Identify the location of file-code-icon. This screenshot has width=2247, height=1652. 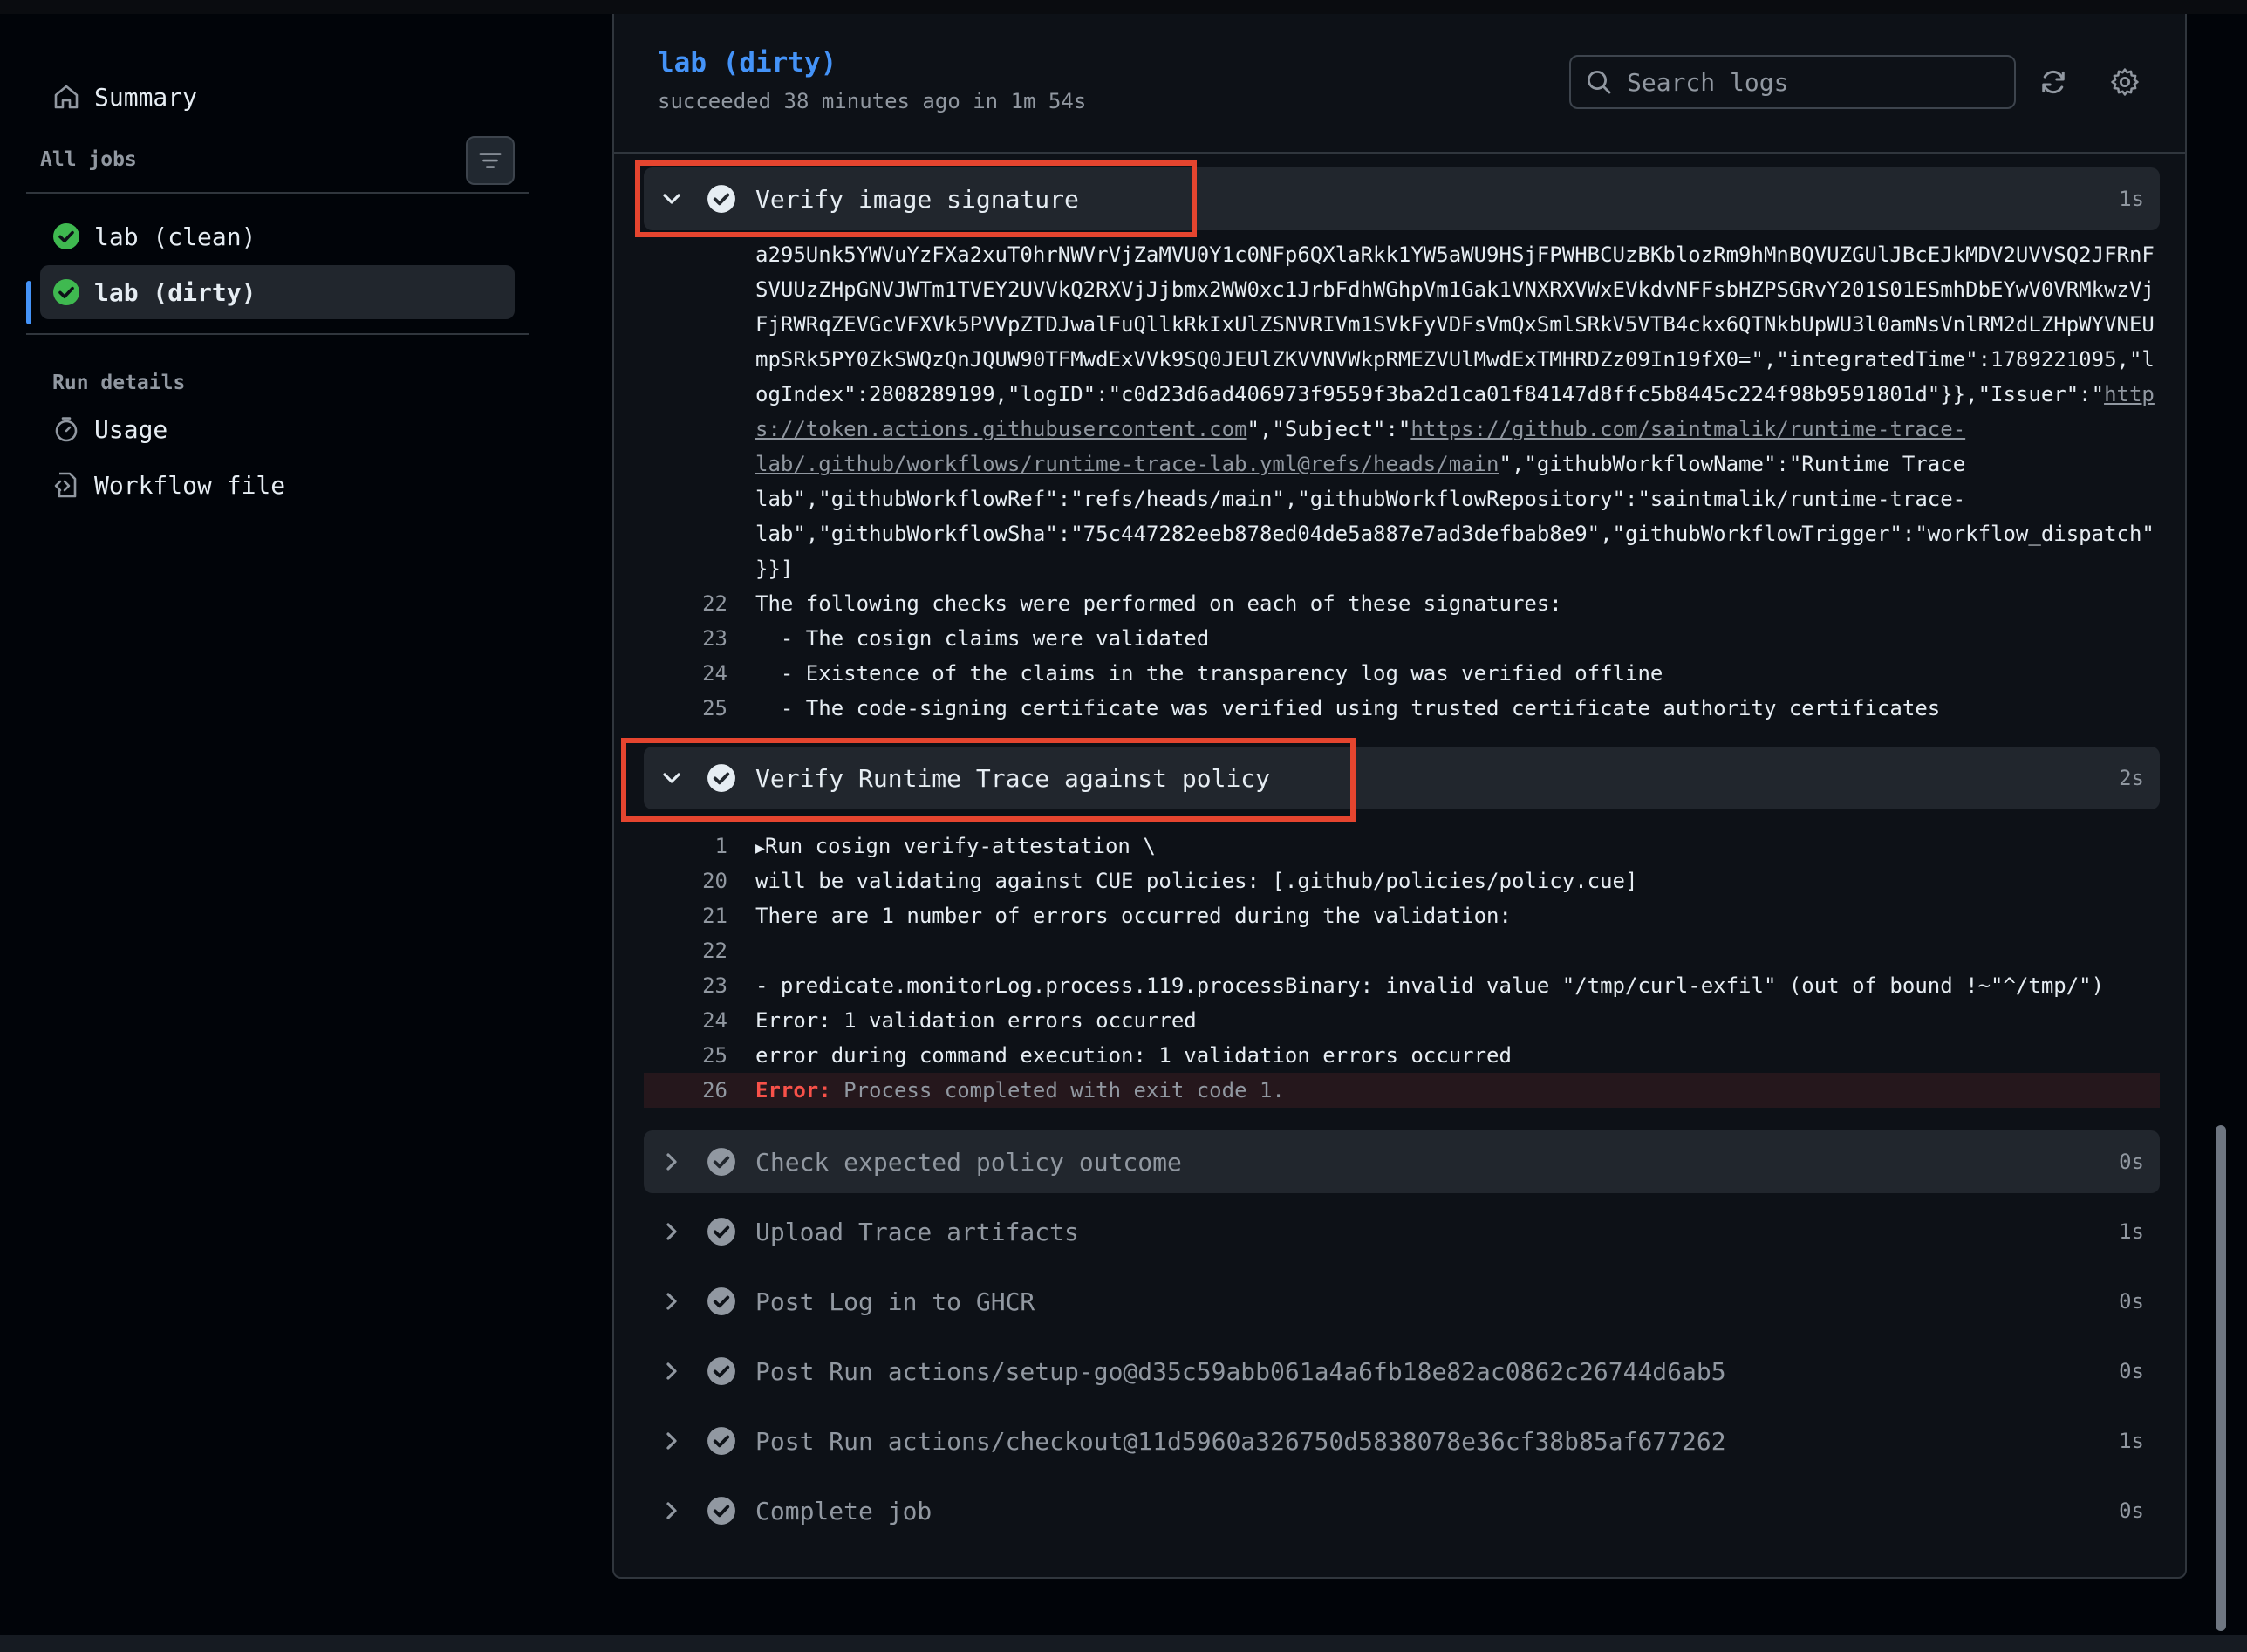
(65, 485).